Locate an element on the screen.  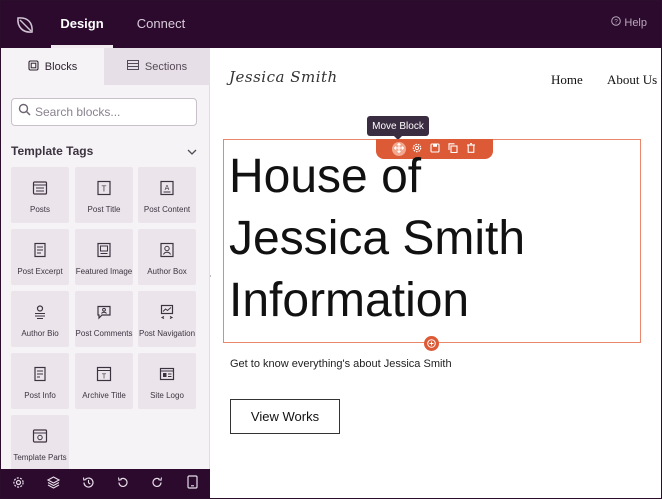
sidebar-tabs: Blocks Sections is located at coordinates (105, 66).